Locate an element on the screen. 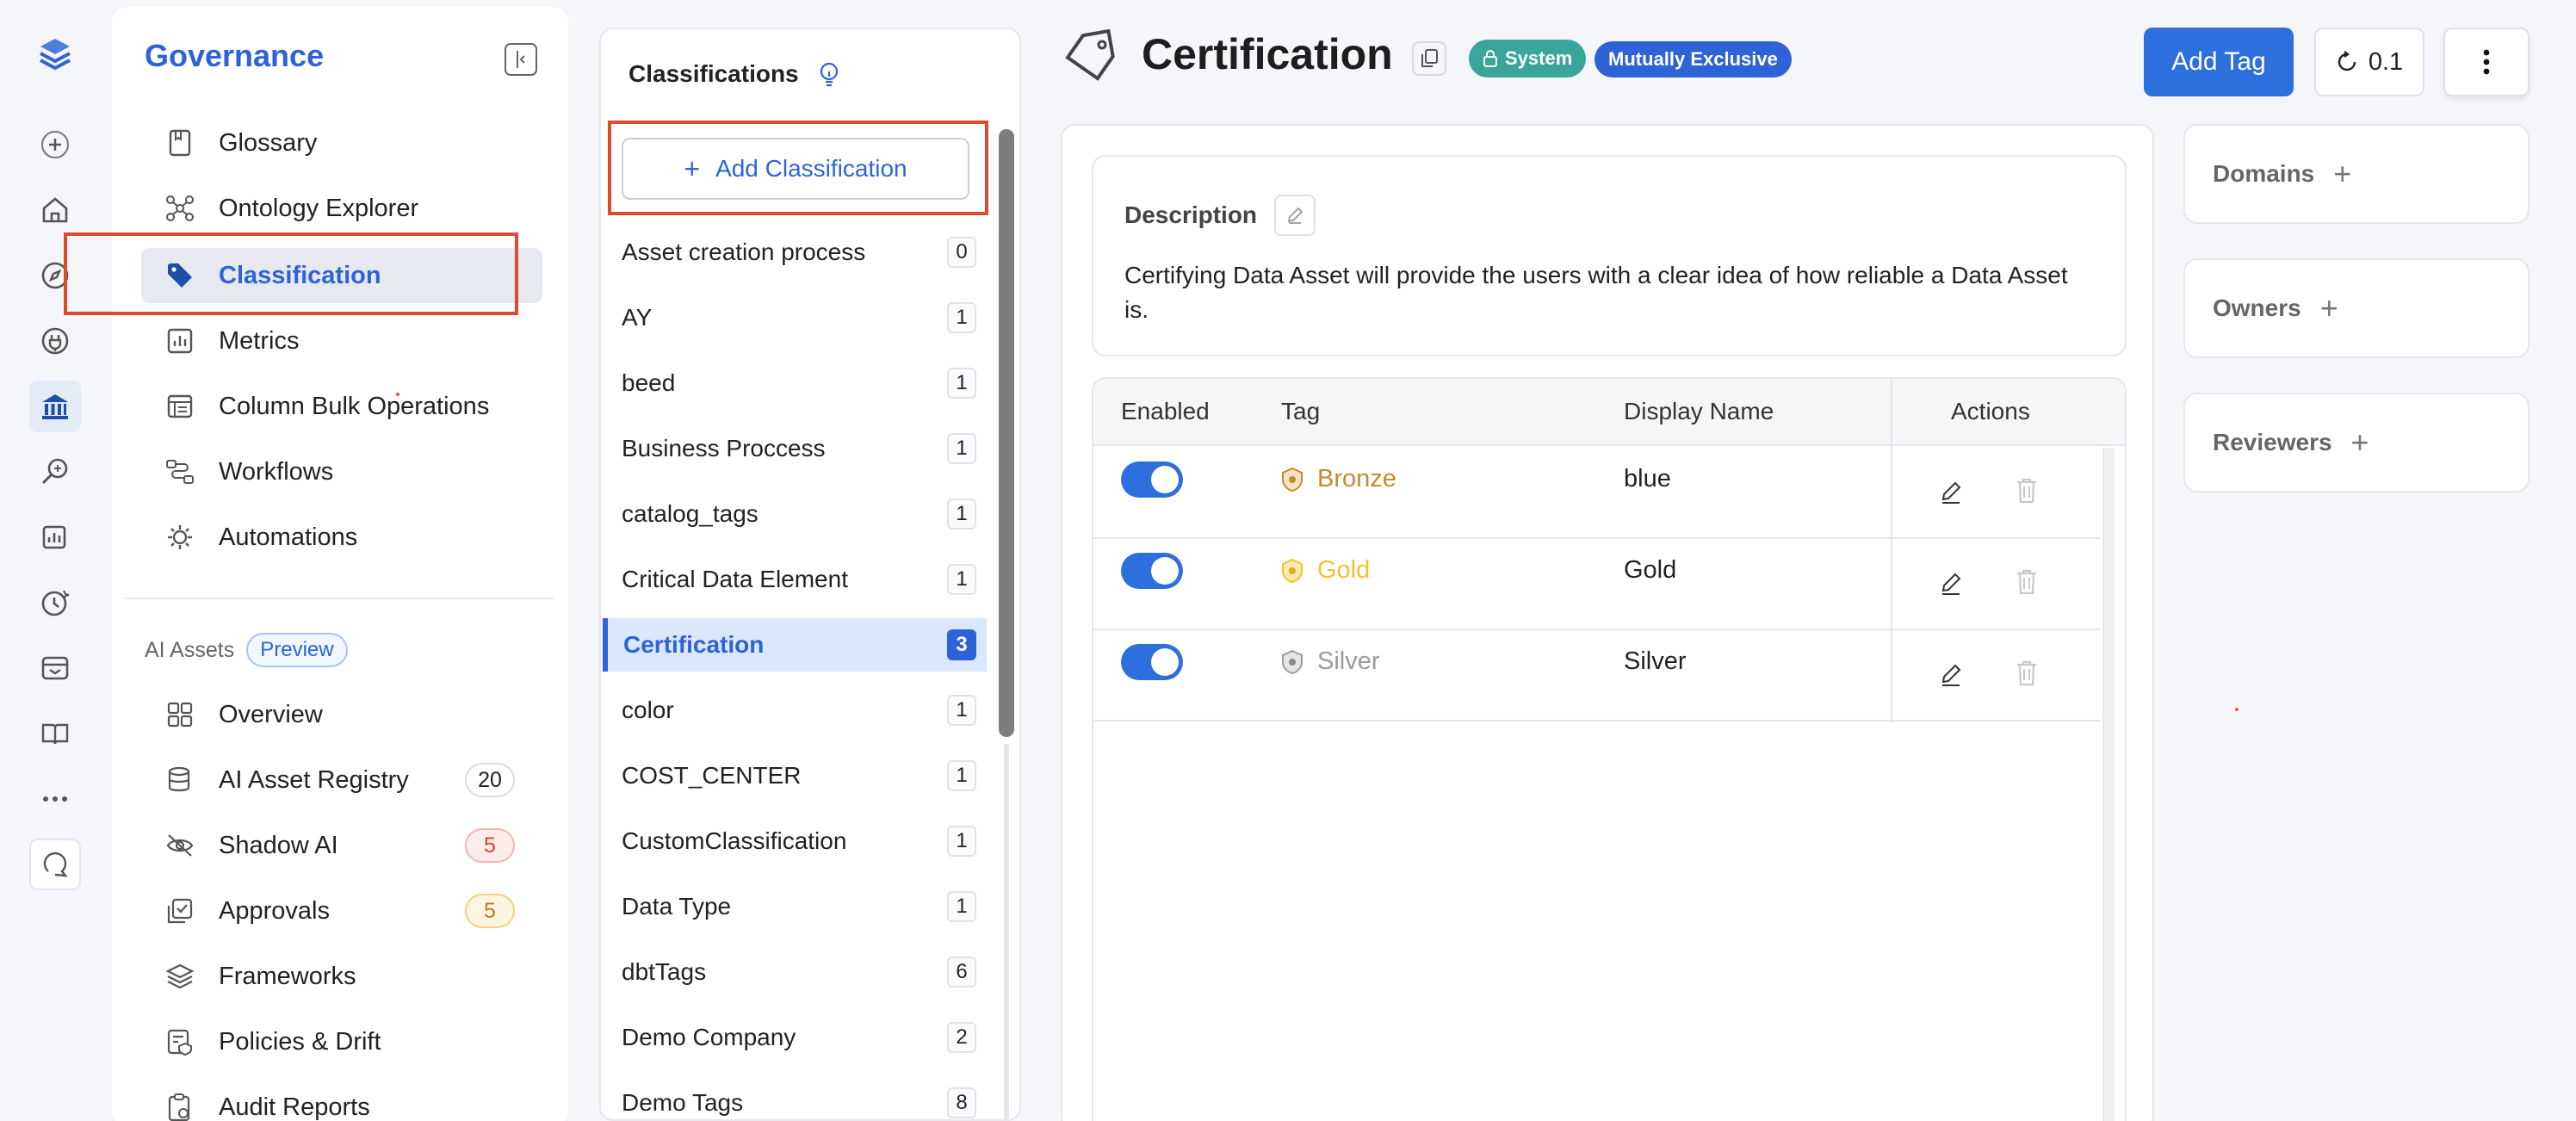 The image size is (2576, 1121). nav-item-label: Shadow AI is located at coordinates (279, 845).